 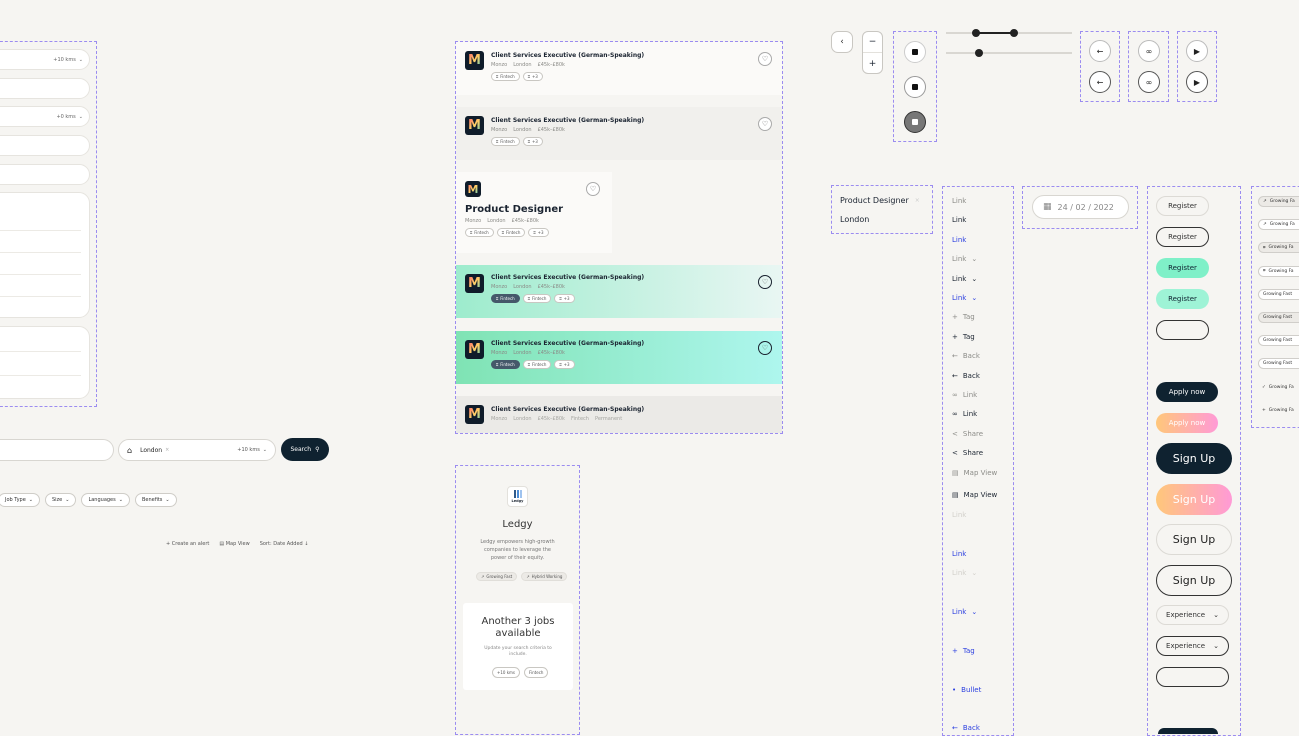 I want to click on range-slider, so click(x=1009, y=33).